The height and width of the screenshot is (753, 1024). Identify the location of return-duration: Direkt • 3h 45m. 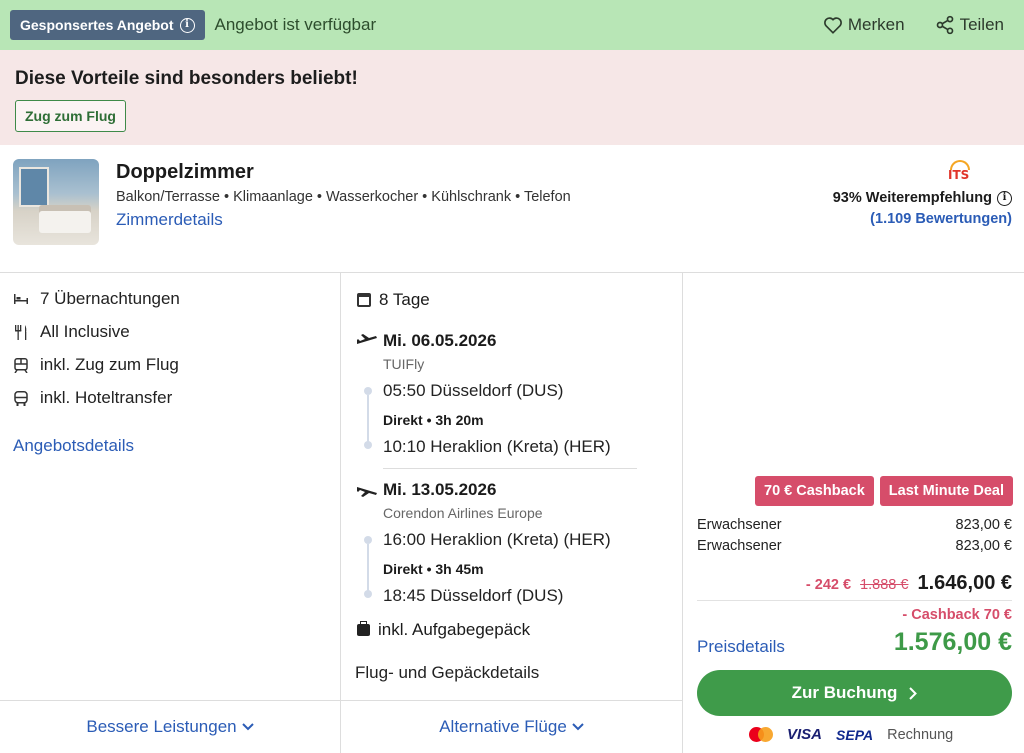
(433, 569).